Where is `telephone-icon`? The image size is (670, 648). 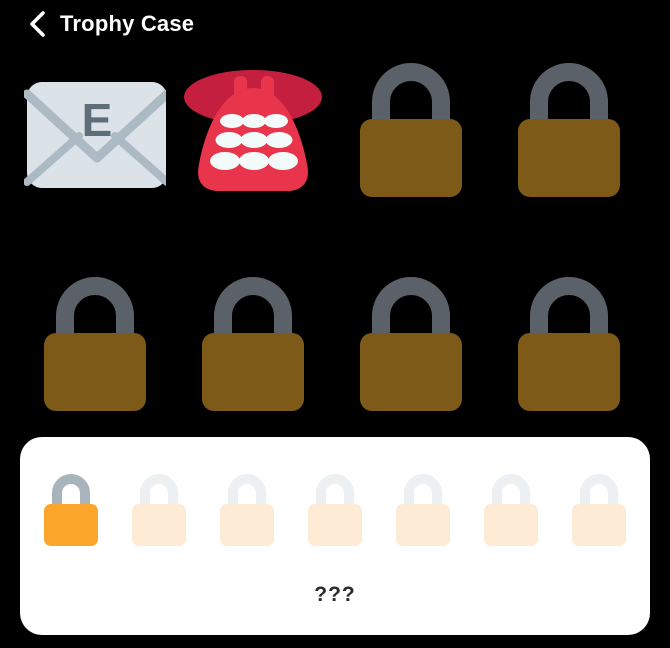 telephone-icon is located at coordinates (253, 130).